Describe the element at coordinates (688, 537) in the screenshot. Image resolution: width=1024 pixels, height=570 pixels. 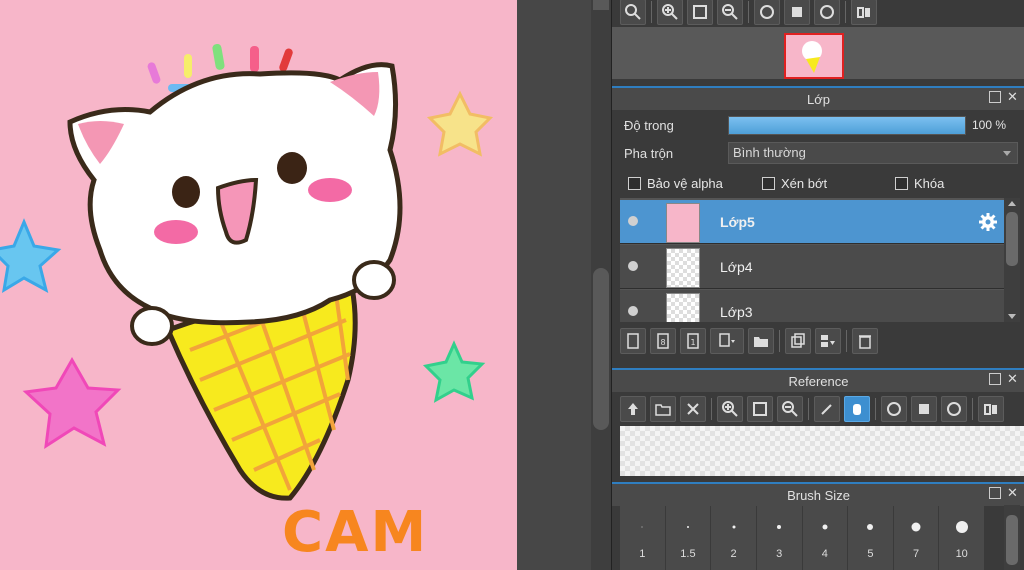
I see `brush-size-option: 1.5` at that location.